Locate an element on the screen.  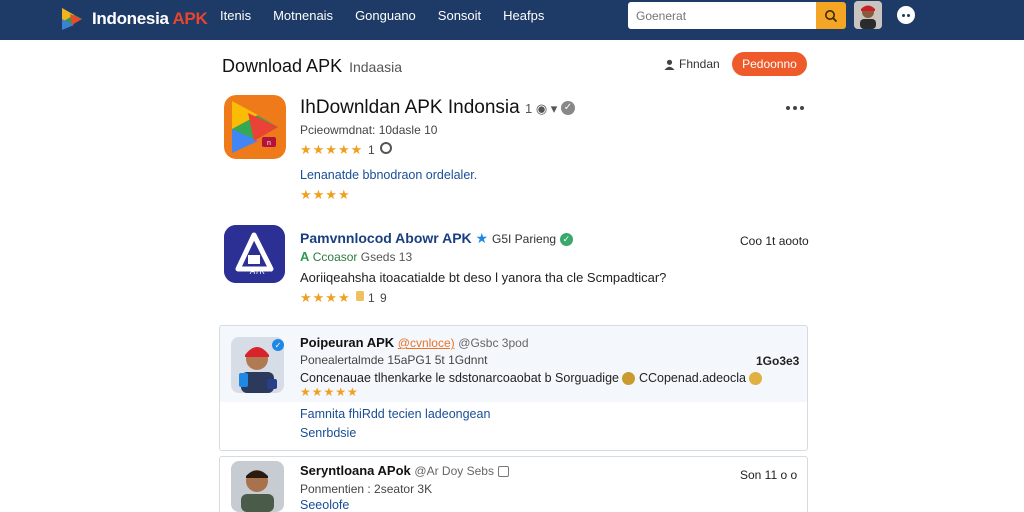
review1-link-2: Senrbdsie is located at coordinates (328, 433).